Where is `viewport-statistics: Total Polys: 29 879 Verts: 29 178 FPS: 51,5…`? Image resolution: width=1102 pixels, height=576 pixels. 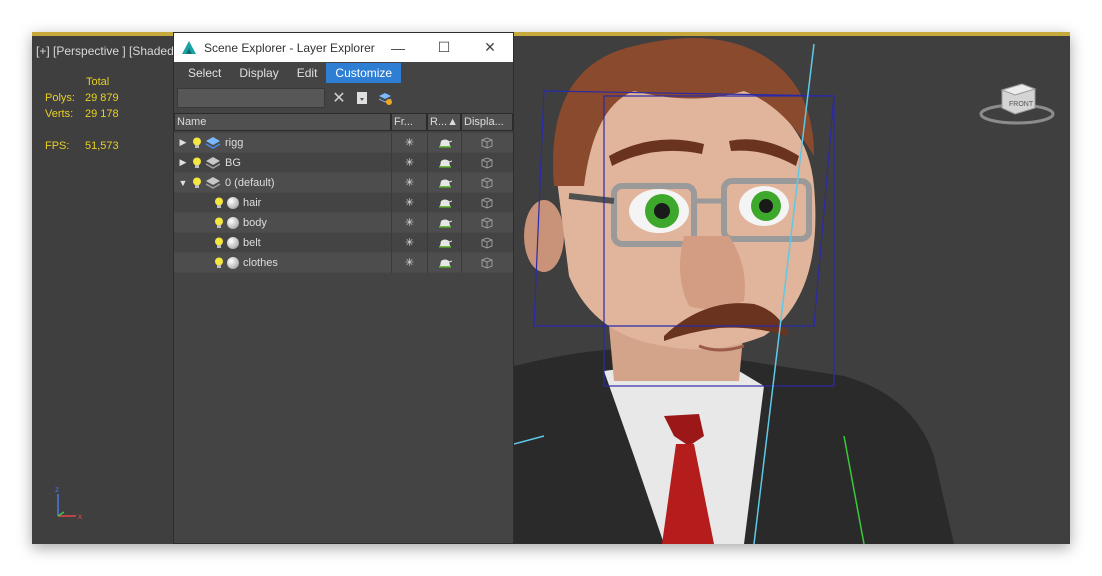 viewport-statistics: Total Polys: 29 879 Verts: 29 178 FPS: 51,5… is located at coordinates (82, 114).